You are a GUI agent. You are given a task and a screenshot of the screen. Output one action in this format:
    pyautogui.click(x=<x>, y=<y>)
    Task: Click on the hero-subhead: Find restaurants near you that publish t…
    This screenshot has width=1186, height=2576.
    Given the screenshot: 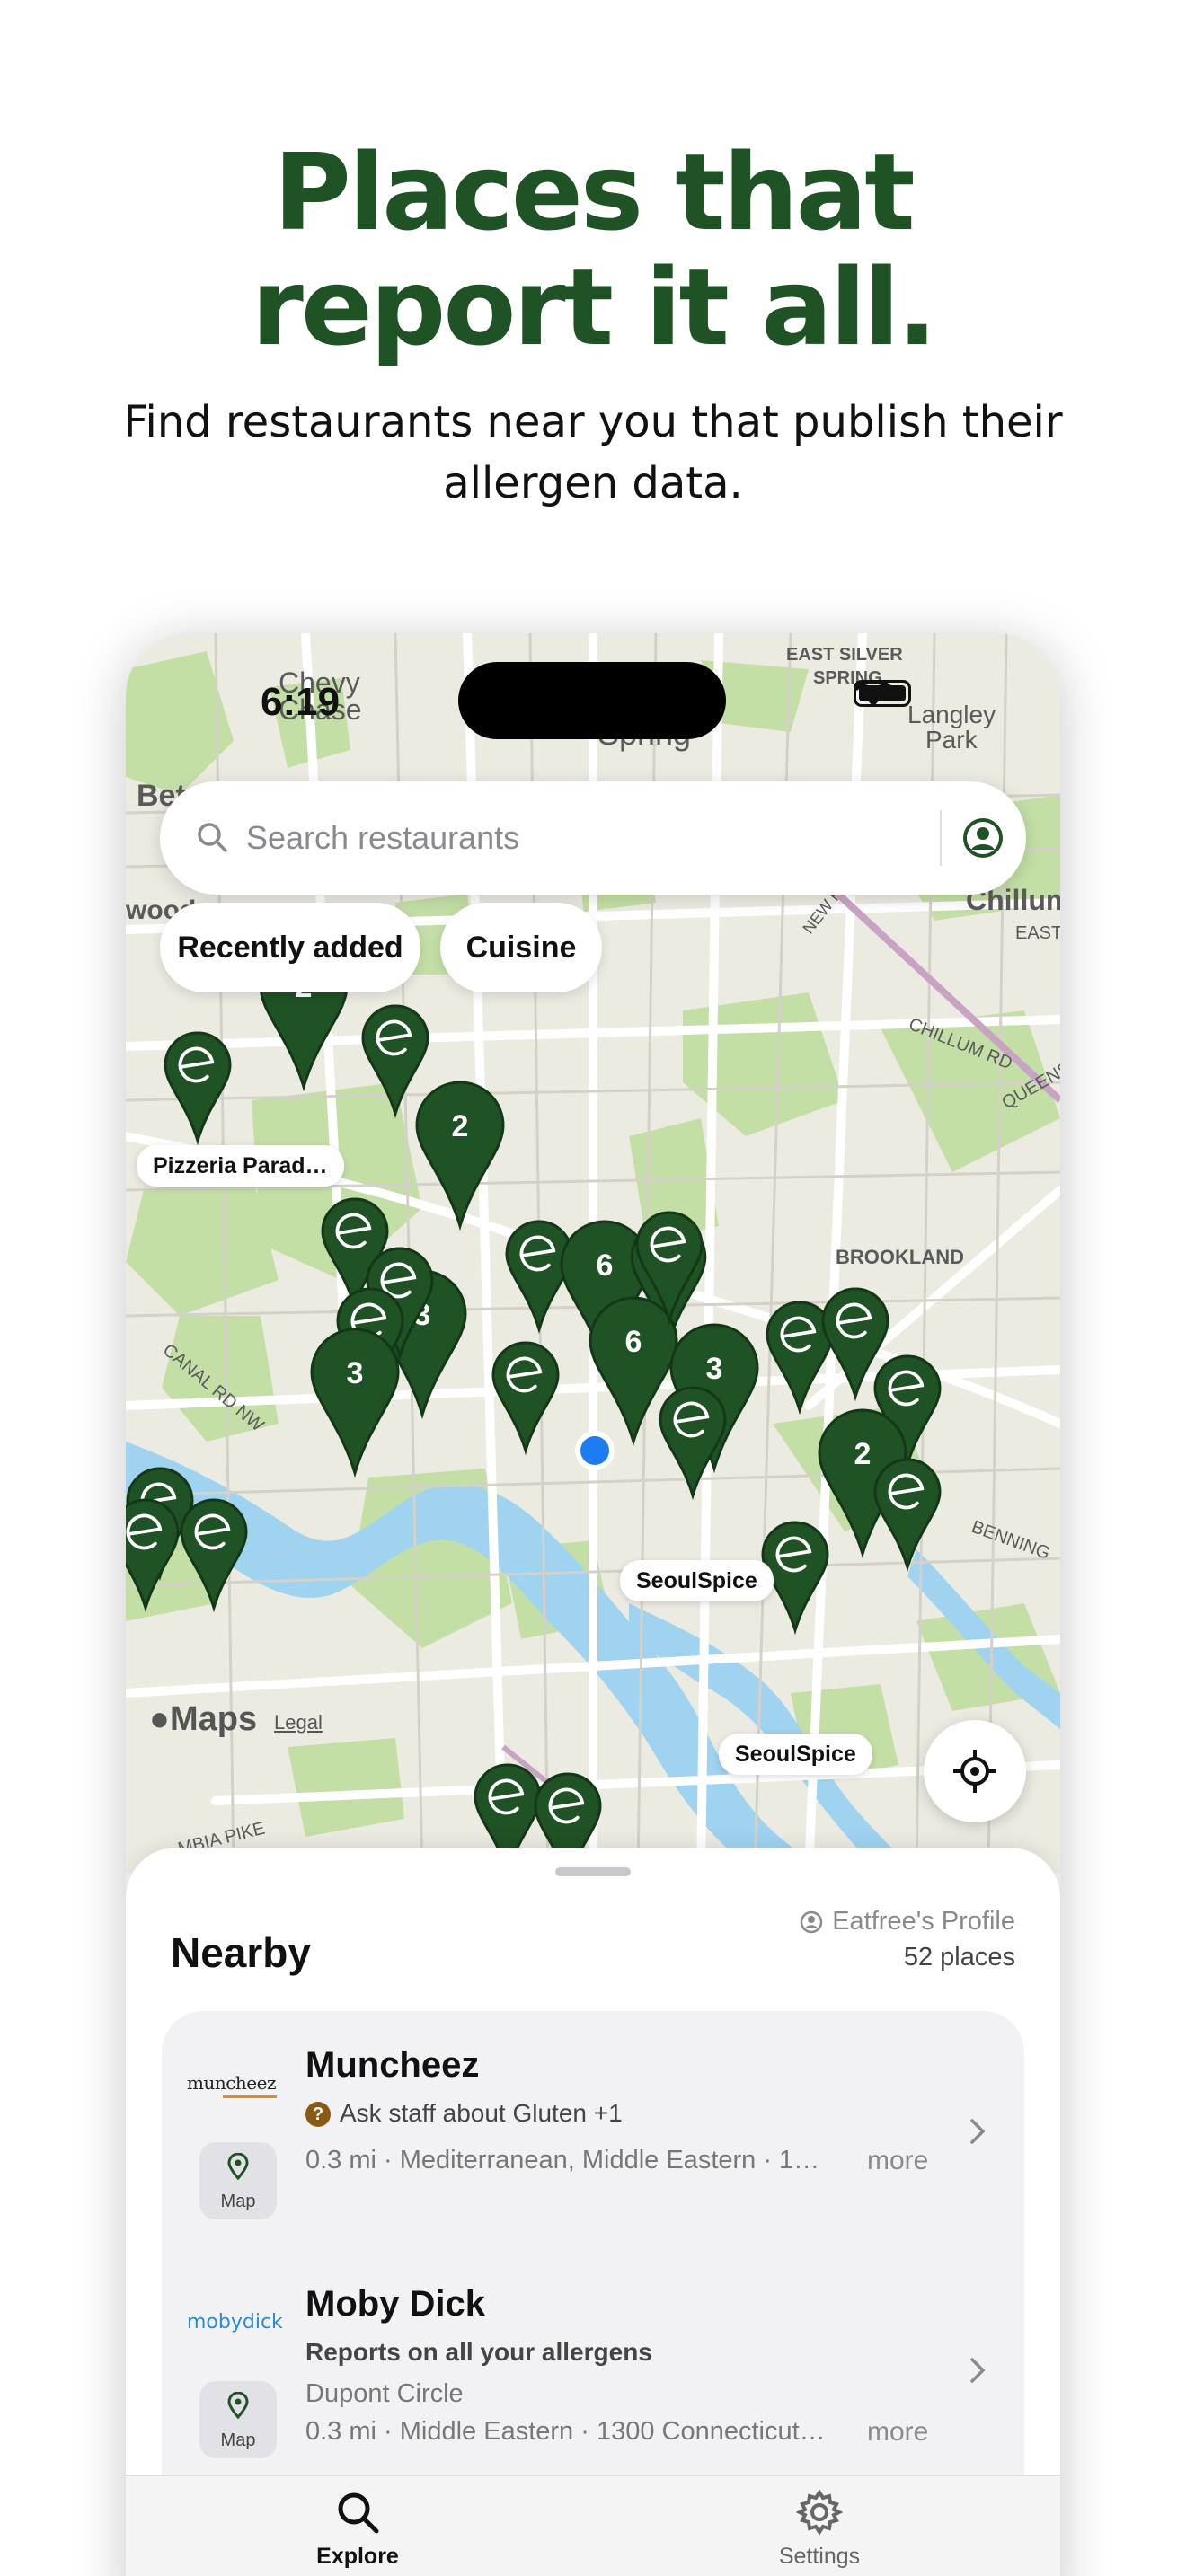 What is the action you would take?
    pyautogui.click(x=593, y=452)
    